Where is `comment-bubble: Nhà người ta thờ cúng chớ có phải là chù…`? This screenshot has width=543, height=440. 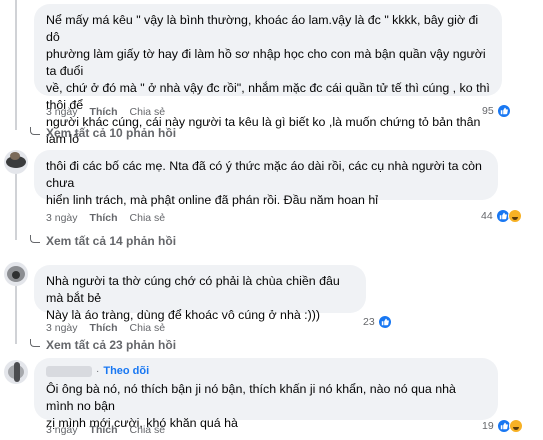
comment-bubble: Nhà người ta thờ cúng chớ có phải là chù… is located at coordinates (200, 293).